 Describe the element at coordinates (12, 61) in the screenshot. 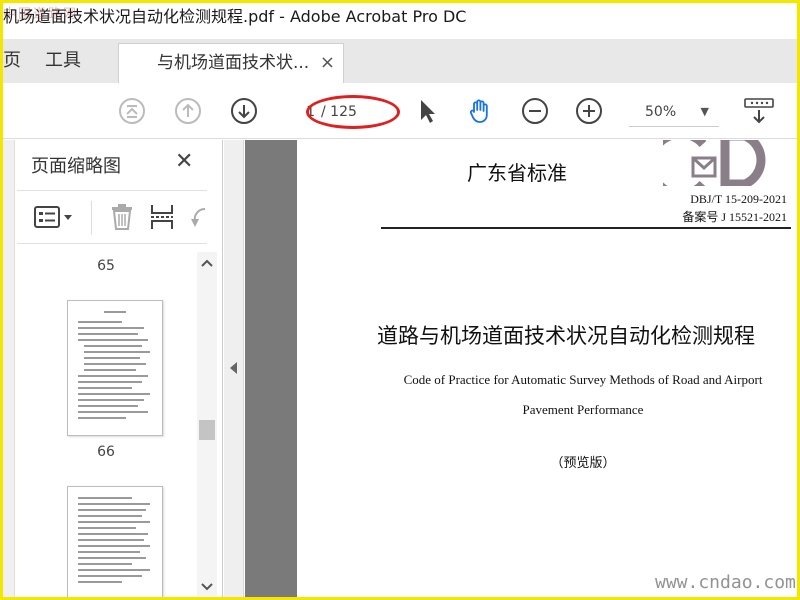

I see `tab-home-partial: 页` at that location.